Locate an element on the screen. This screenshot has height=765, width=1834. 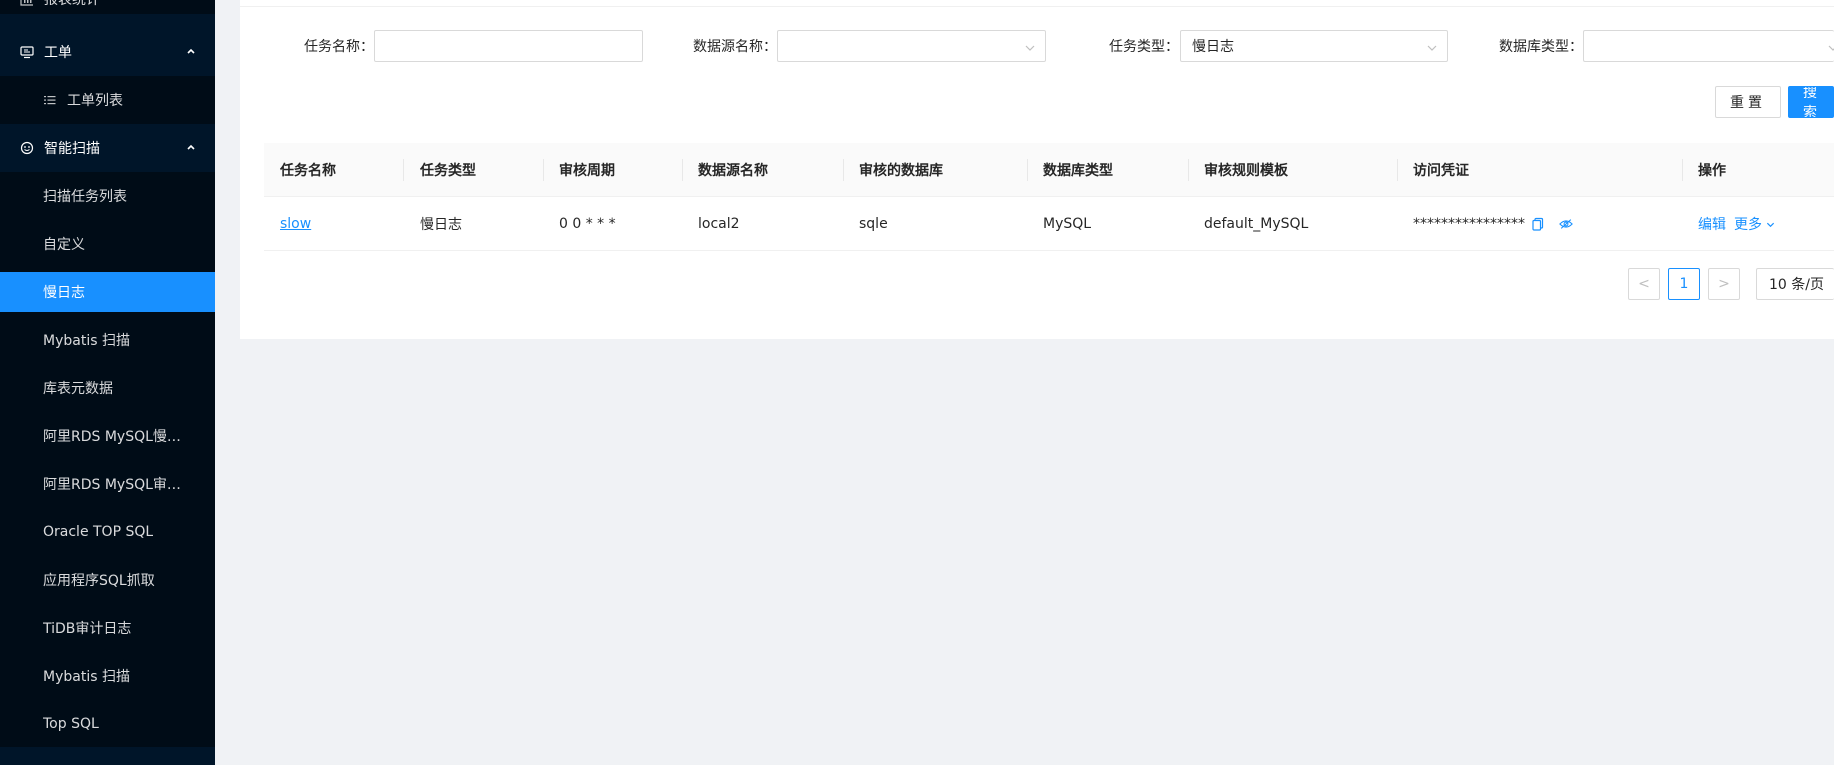
sidebar-item-ali-rds-slow-log: 阿里RDS MySQL慢日志 is located at coordinates (107, 436).